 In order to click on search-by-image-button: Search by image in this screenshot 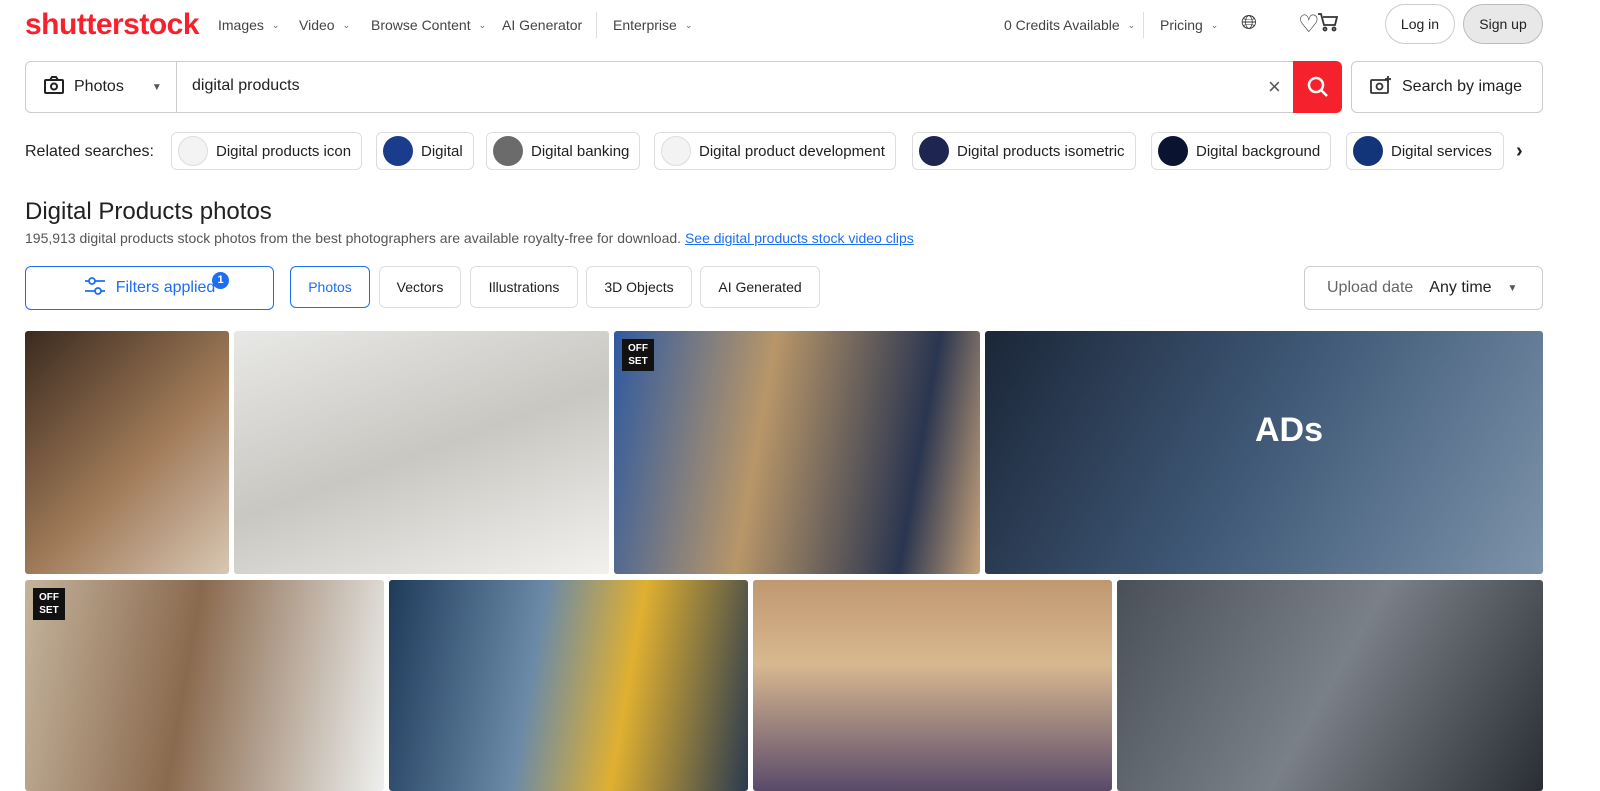, I will do `click(1447, 87)`.